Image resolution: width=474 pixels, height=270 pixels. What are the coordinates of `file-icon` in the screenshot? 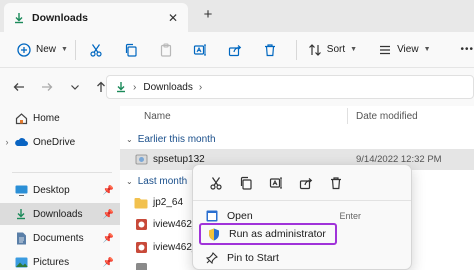 It's located at (141, 266).